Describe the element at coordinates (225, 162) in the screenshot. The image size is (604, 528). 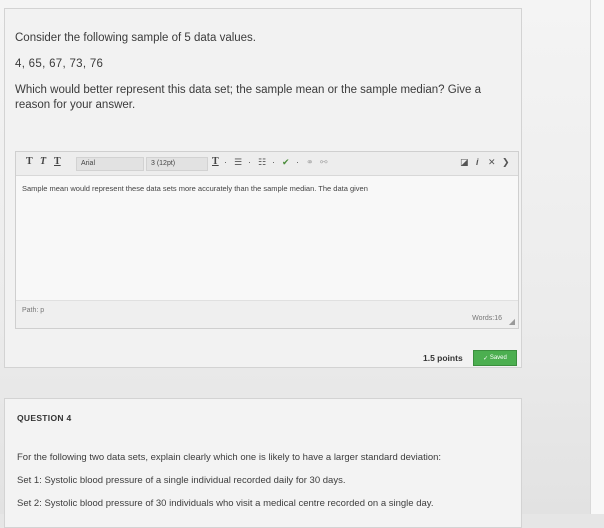
I see `color-dropdown-icon: ·` at that location.